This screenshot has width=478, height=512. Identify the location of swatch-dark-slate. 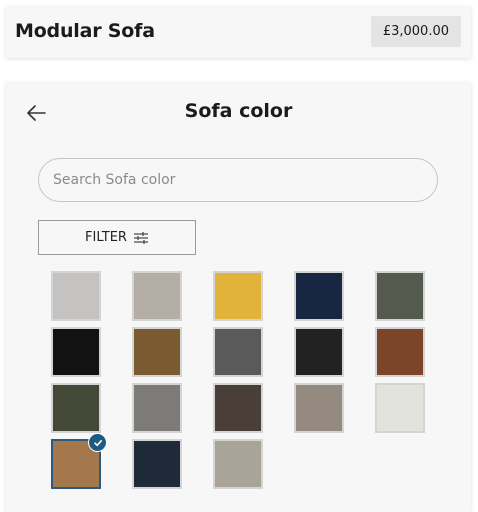
(157, 464).